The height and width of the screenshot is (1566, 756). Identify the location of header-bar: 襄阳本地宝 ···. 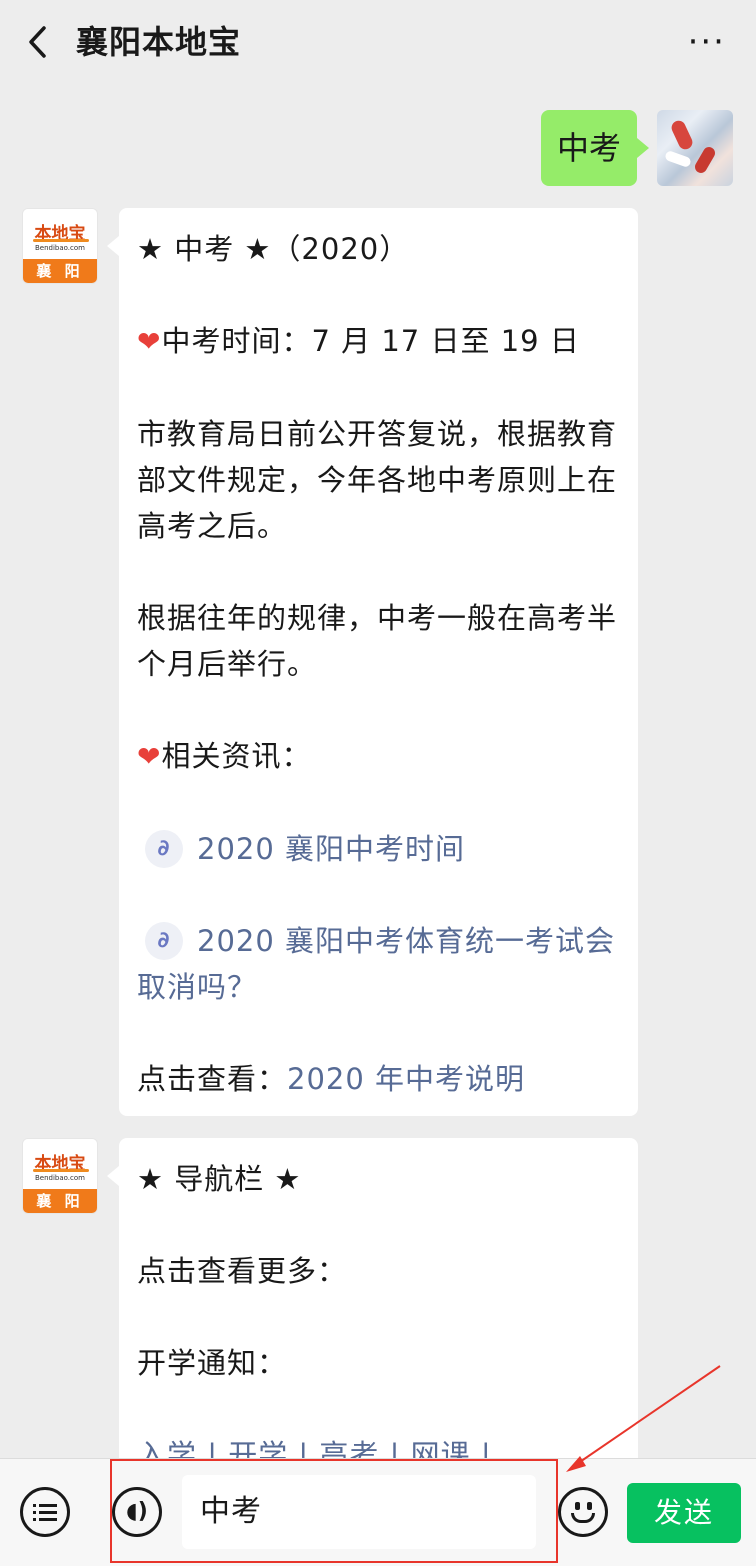
(378, 42).